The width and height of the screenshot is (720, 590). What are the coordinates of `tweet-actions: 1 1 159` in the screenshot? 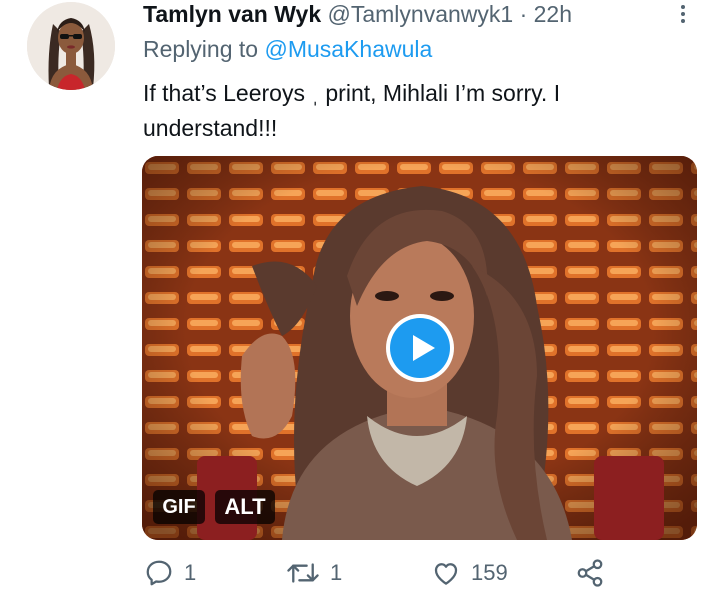 It's located at (360, 573).